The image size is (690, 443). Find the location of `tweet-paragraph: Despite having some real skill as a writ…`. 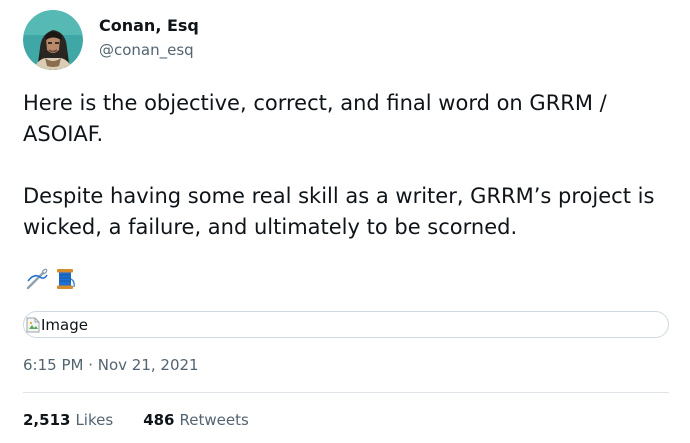

tweet-paragraph: Despite having some real skill as a writ… is located at coordinates (339, 211).